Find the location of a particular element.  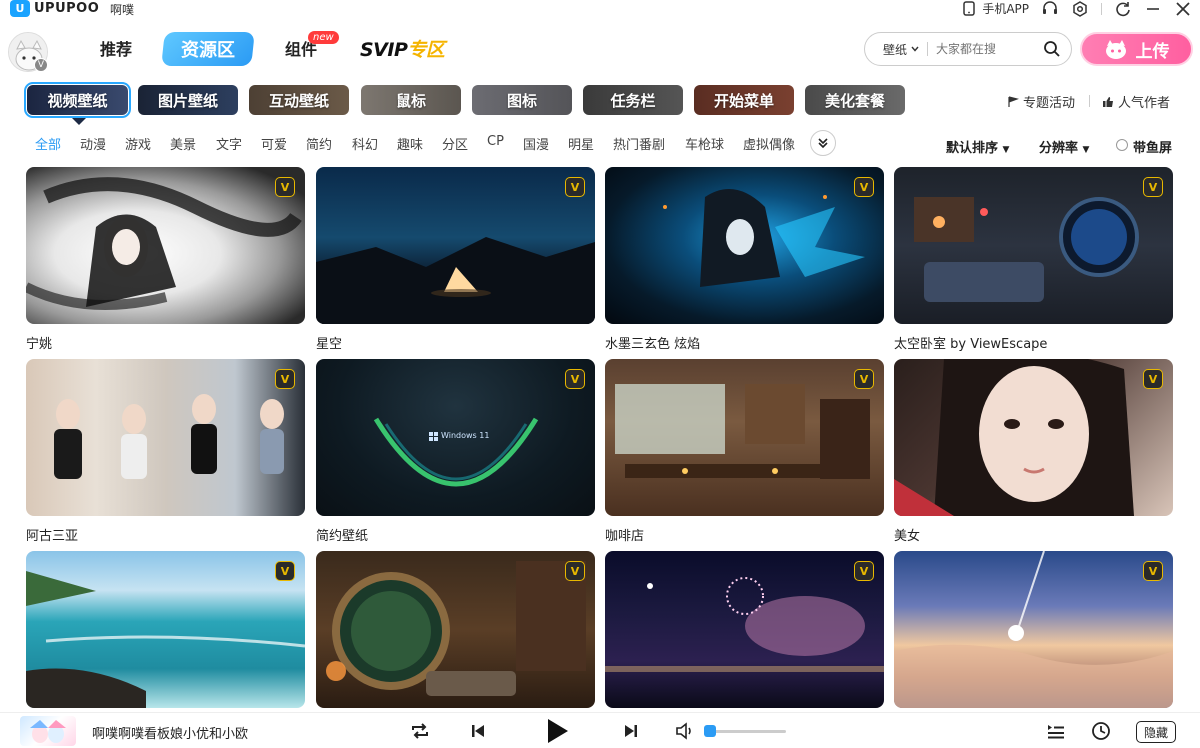

category-image: 图片壁纸 is located at coordinates (188, 100).